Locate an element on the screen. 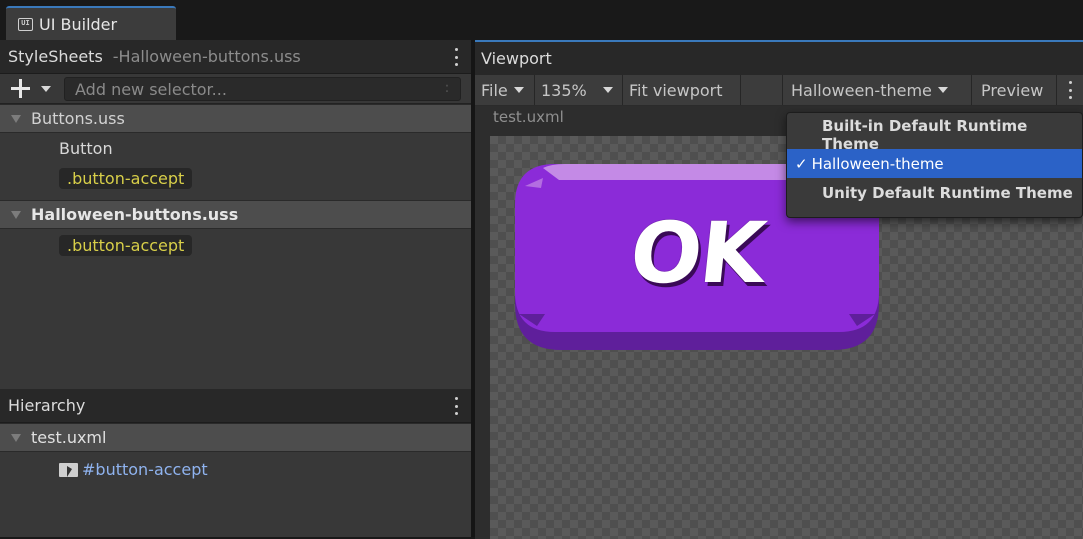 Image resolution: width=1083 pixels, height=539 pixels. menu-item-label: Built-in Default Runtime Theme is located at coordinates (925, 134).